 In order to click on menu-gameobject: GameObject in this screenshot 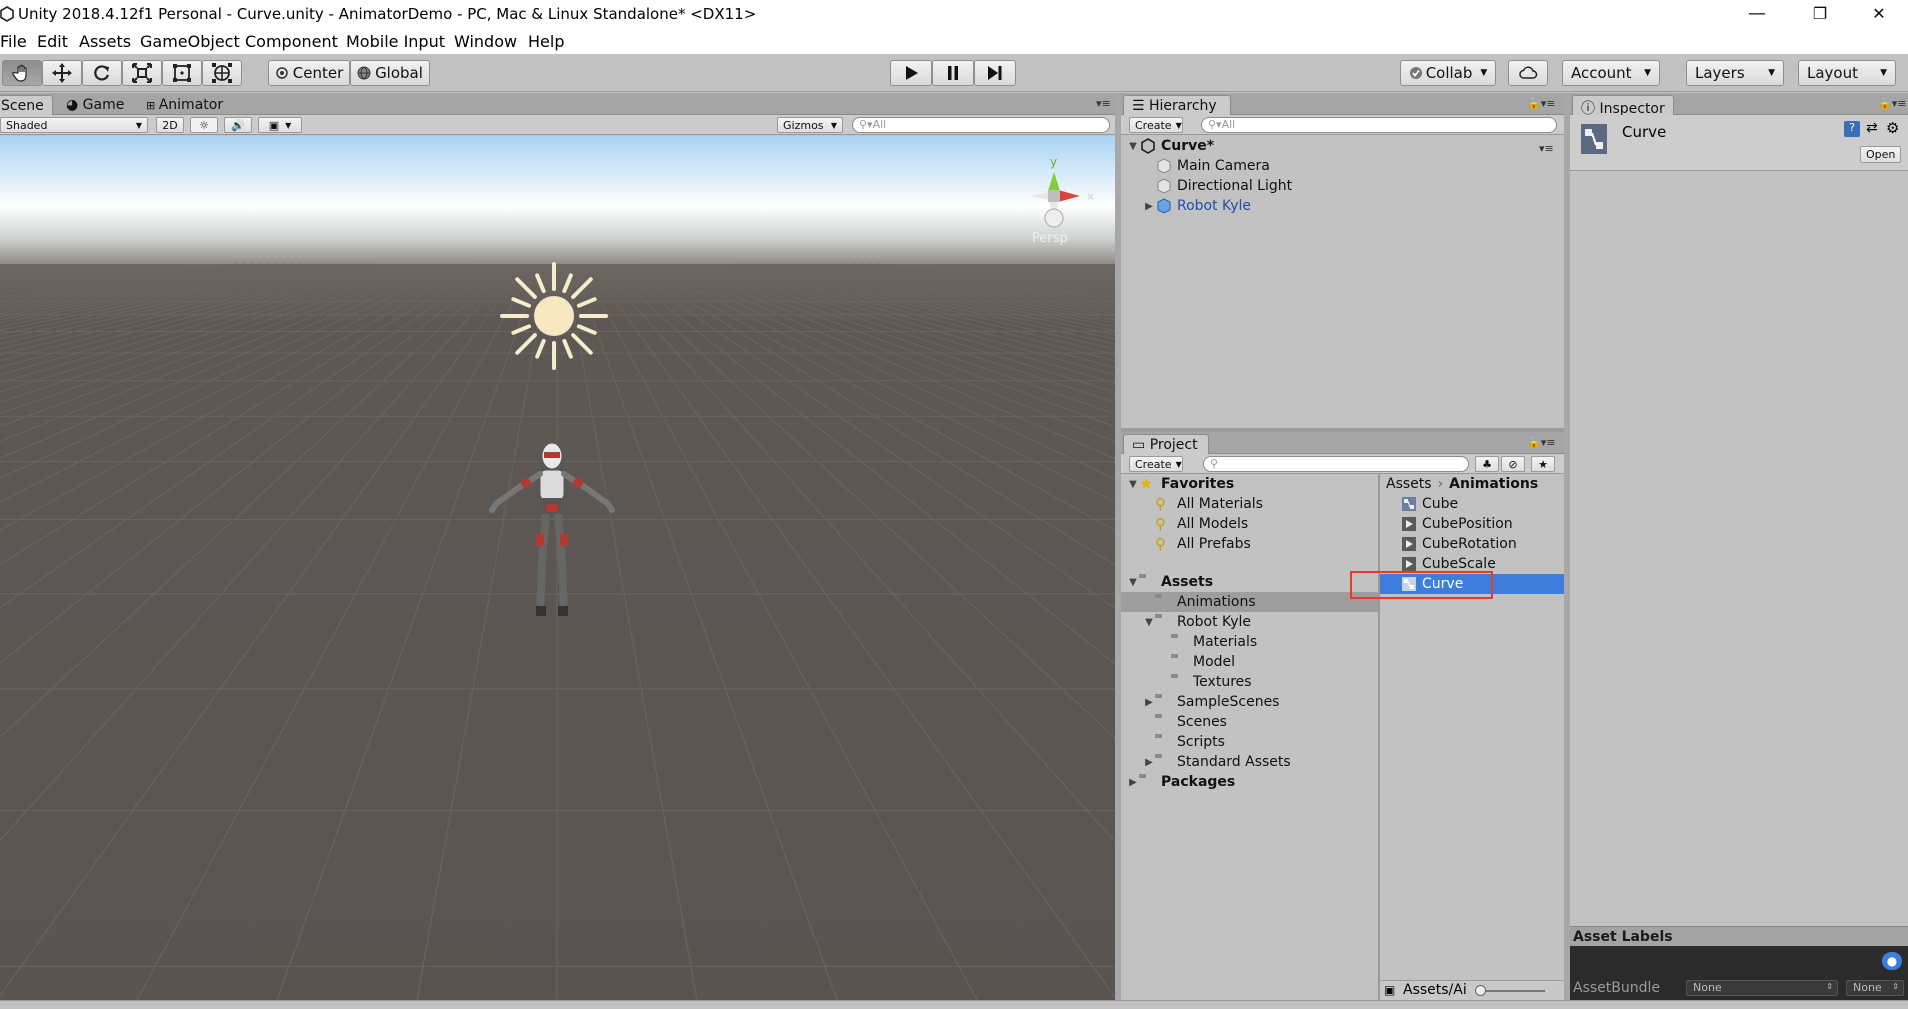, I will do `click(190, 41)`.